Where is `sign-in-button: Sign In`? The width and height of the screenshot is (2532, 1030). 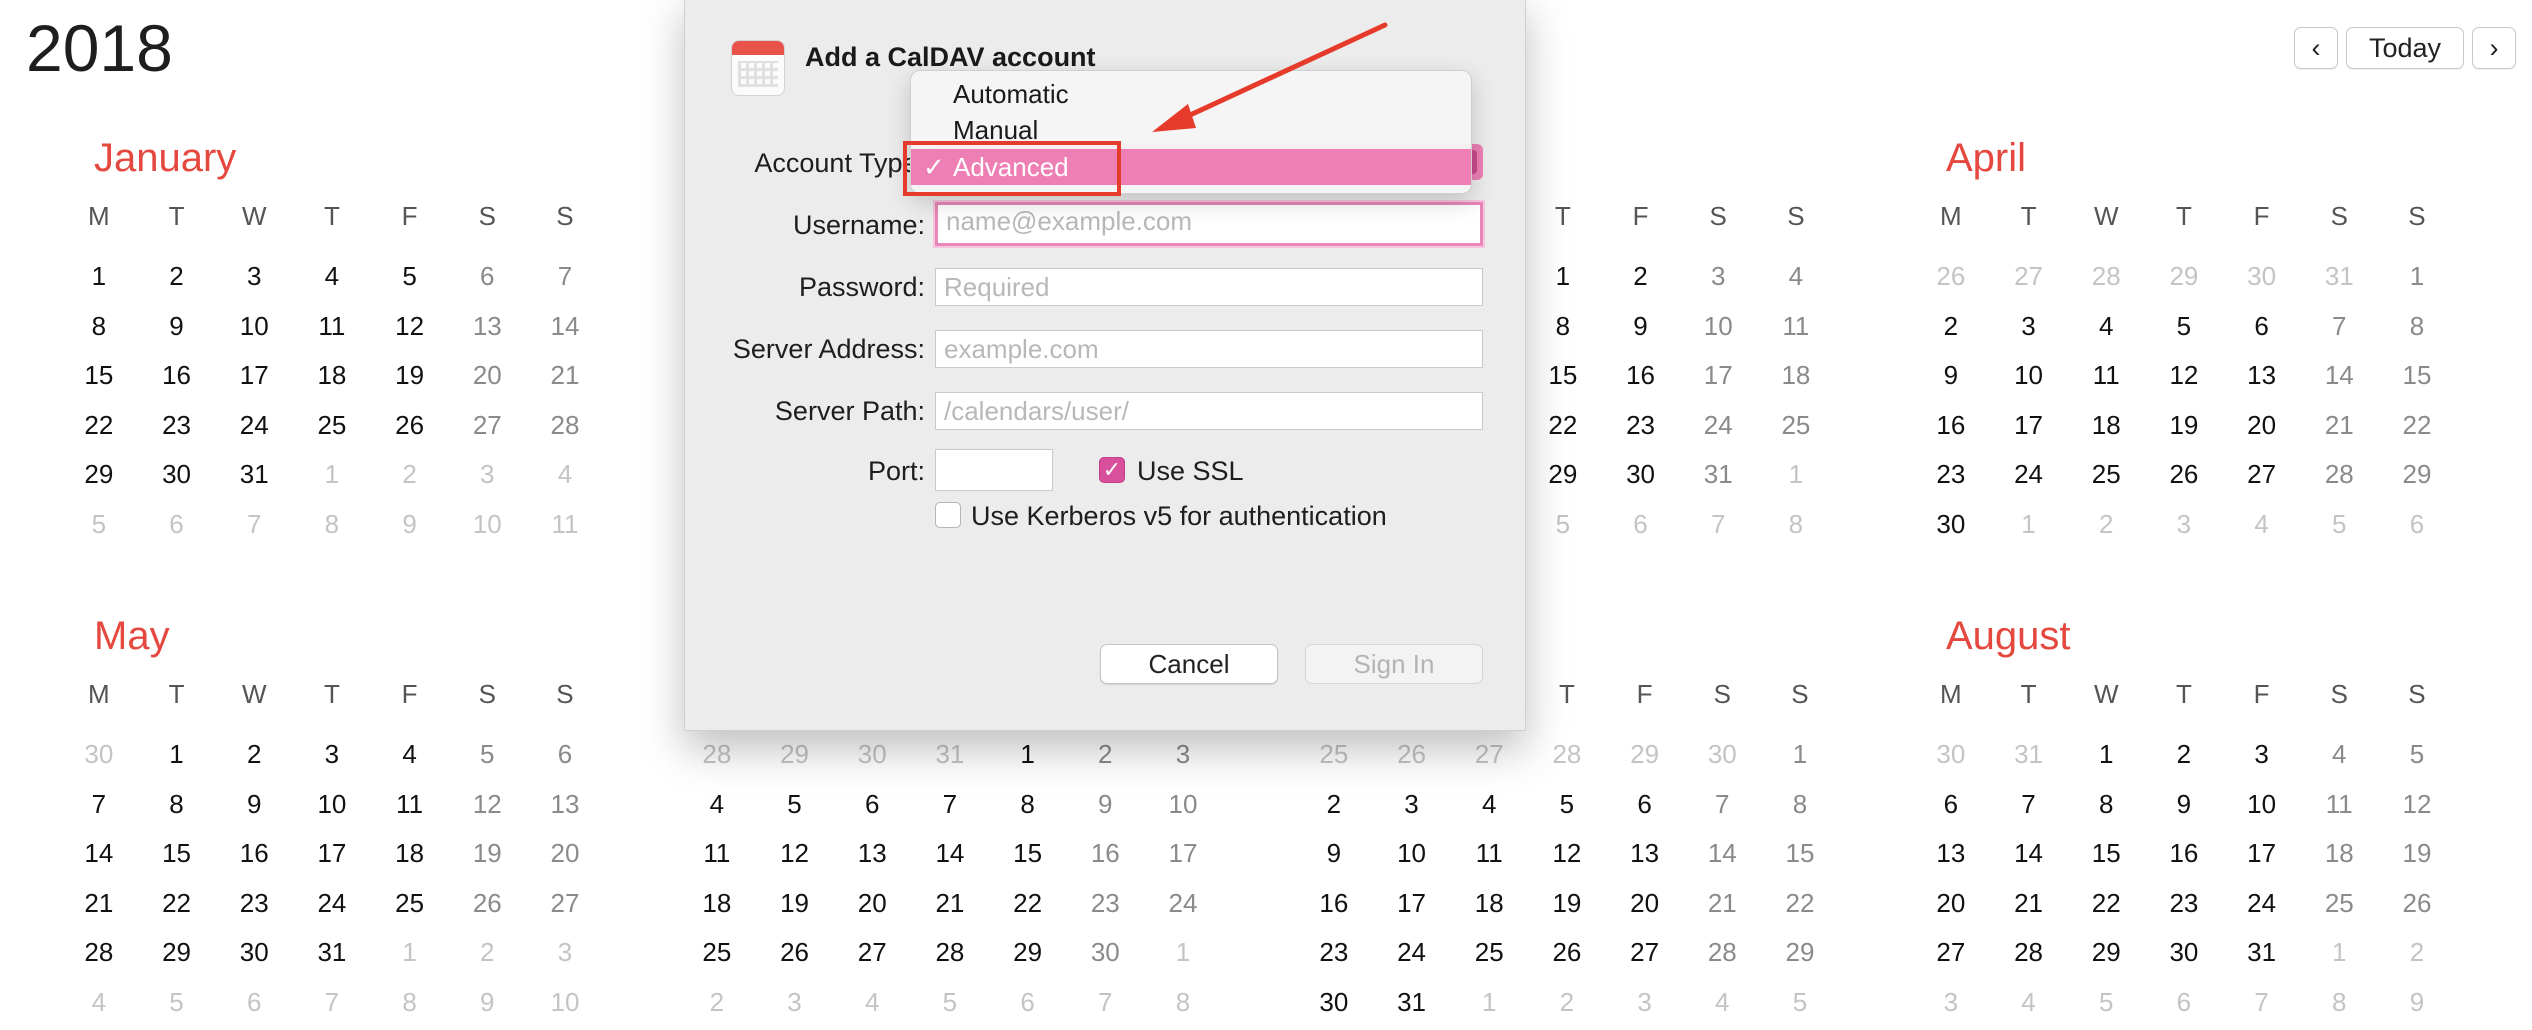 sign-in-button: Sign In is located at coordinates (1394, 664).